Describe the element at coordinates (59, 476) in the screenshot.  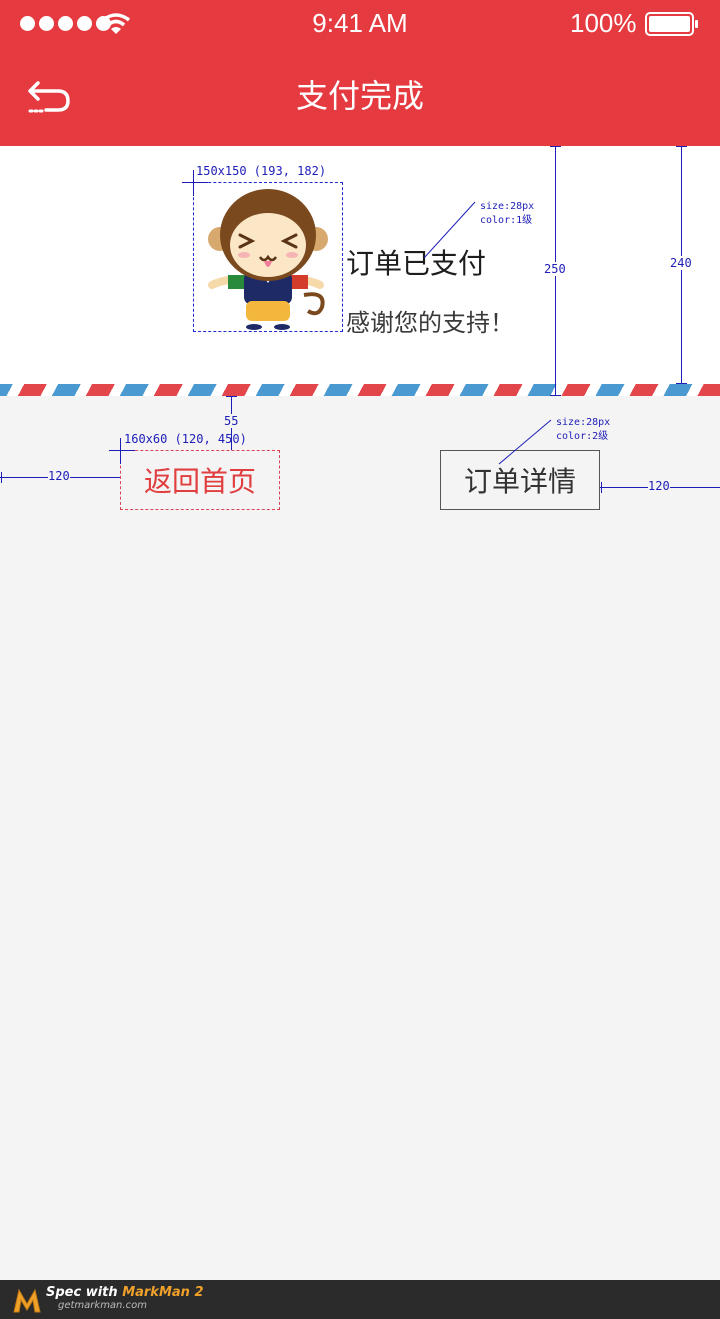
I see `left-margin-label: 120` at that location.